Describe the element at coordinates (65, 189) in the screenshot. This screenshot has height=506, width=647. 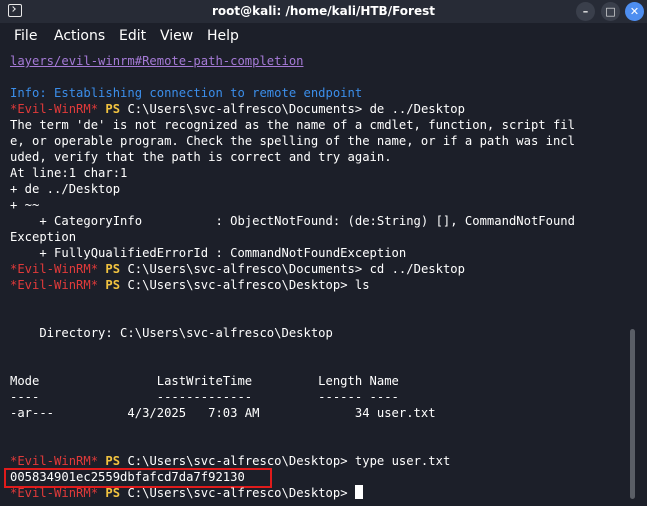
I see `error-line: + de ../Desktop` at that location.